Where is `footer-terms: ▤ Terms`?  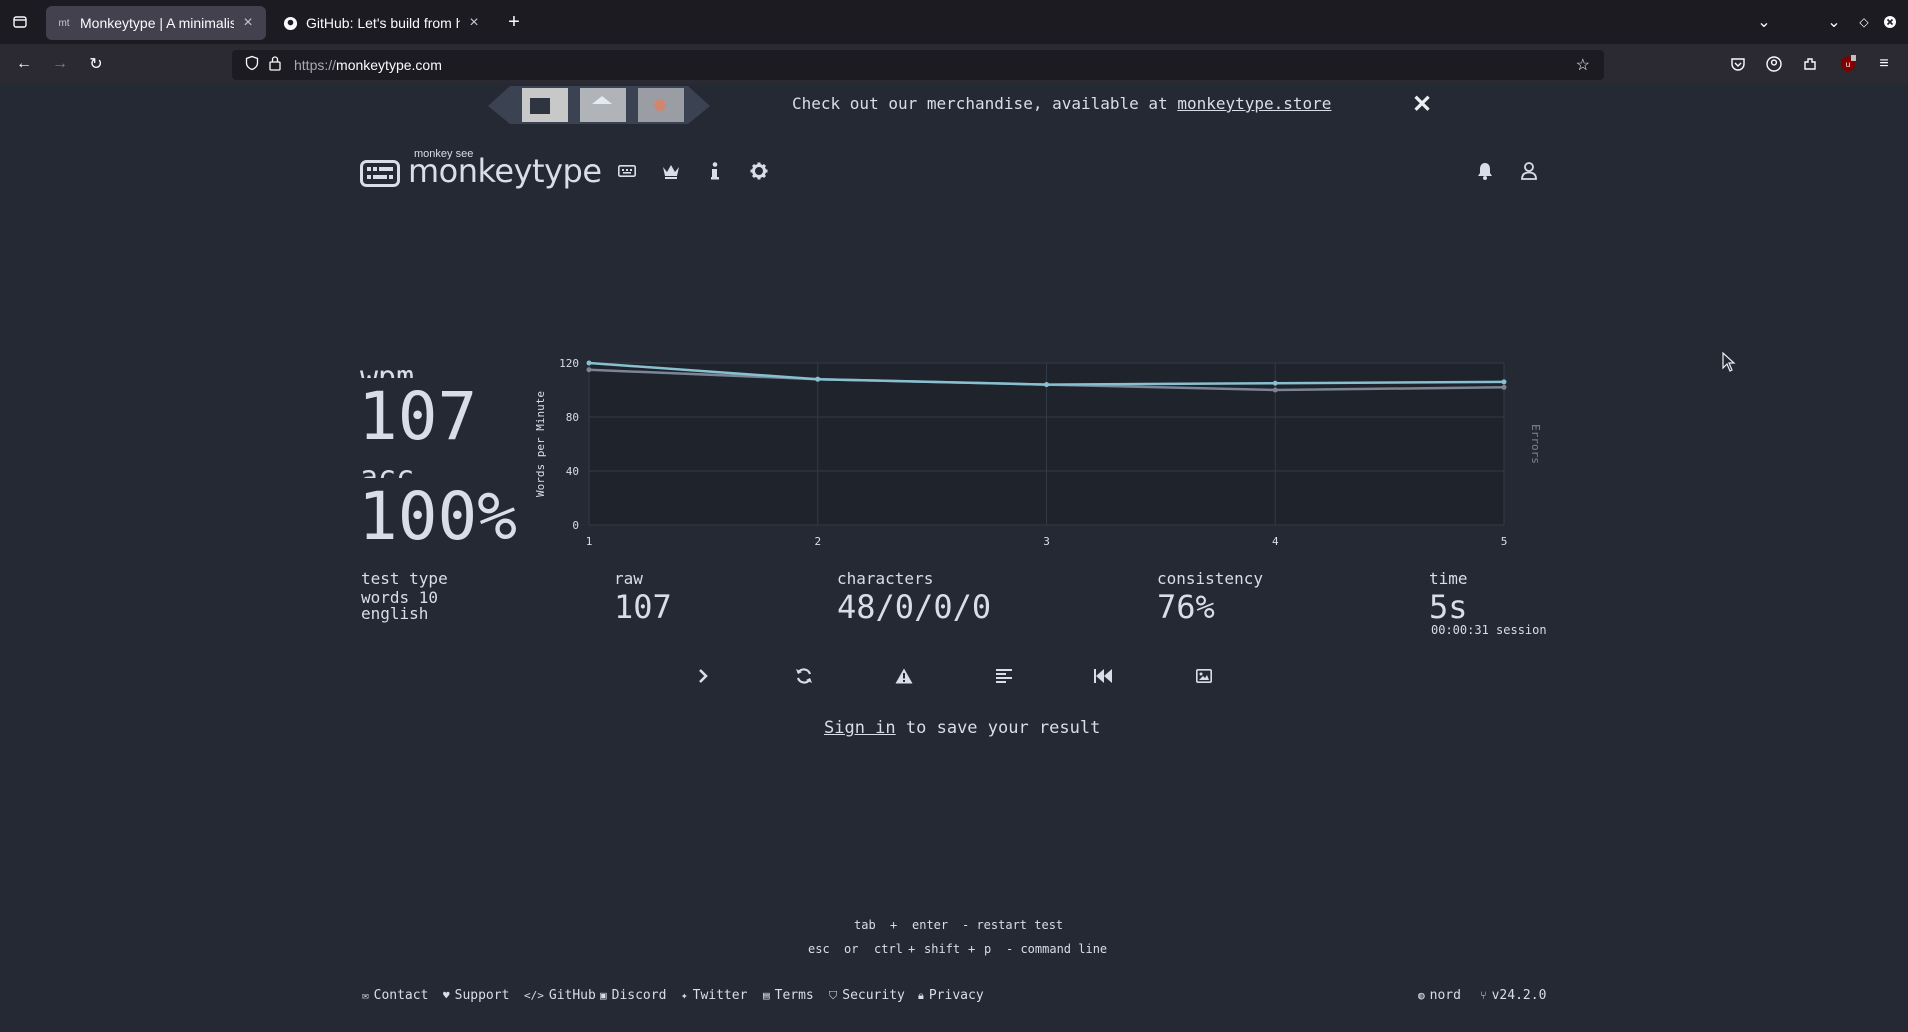
footer-terms: ▤ Terms is located at coordinates (788, 995).